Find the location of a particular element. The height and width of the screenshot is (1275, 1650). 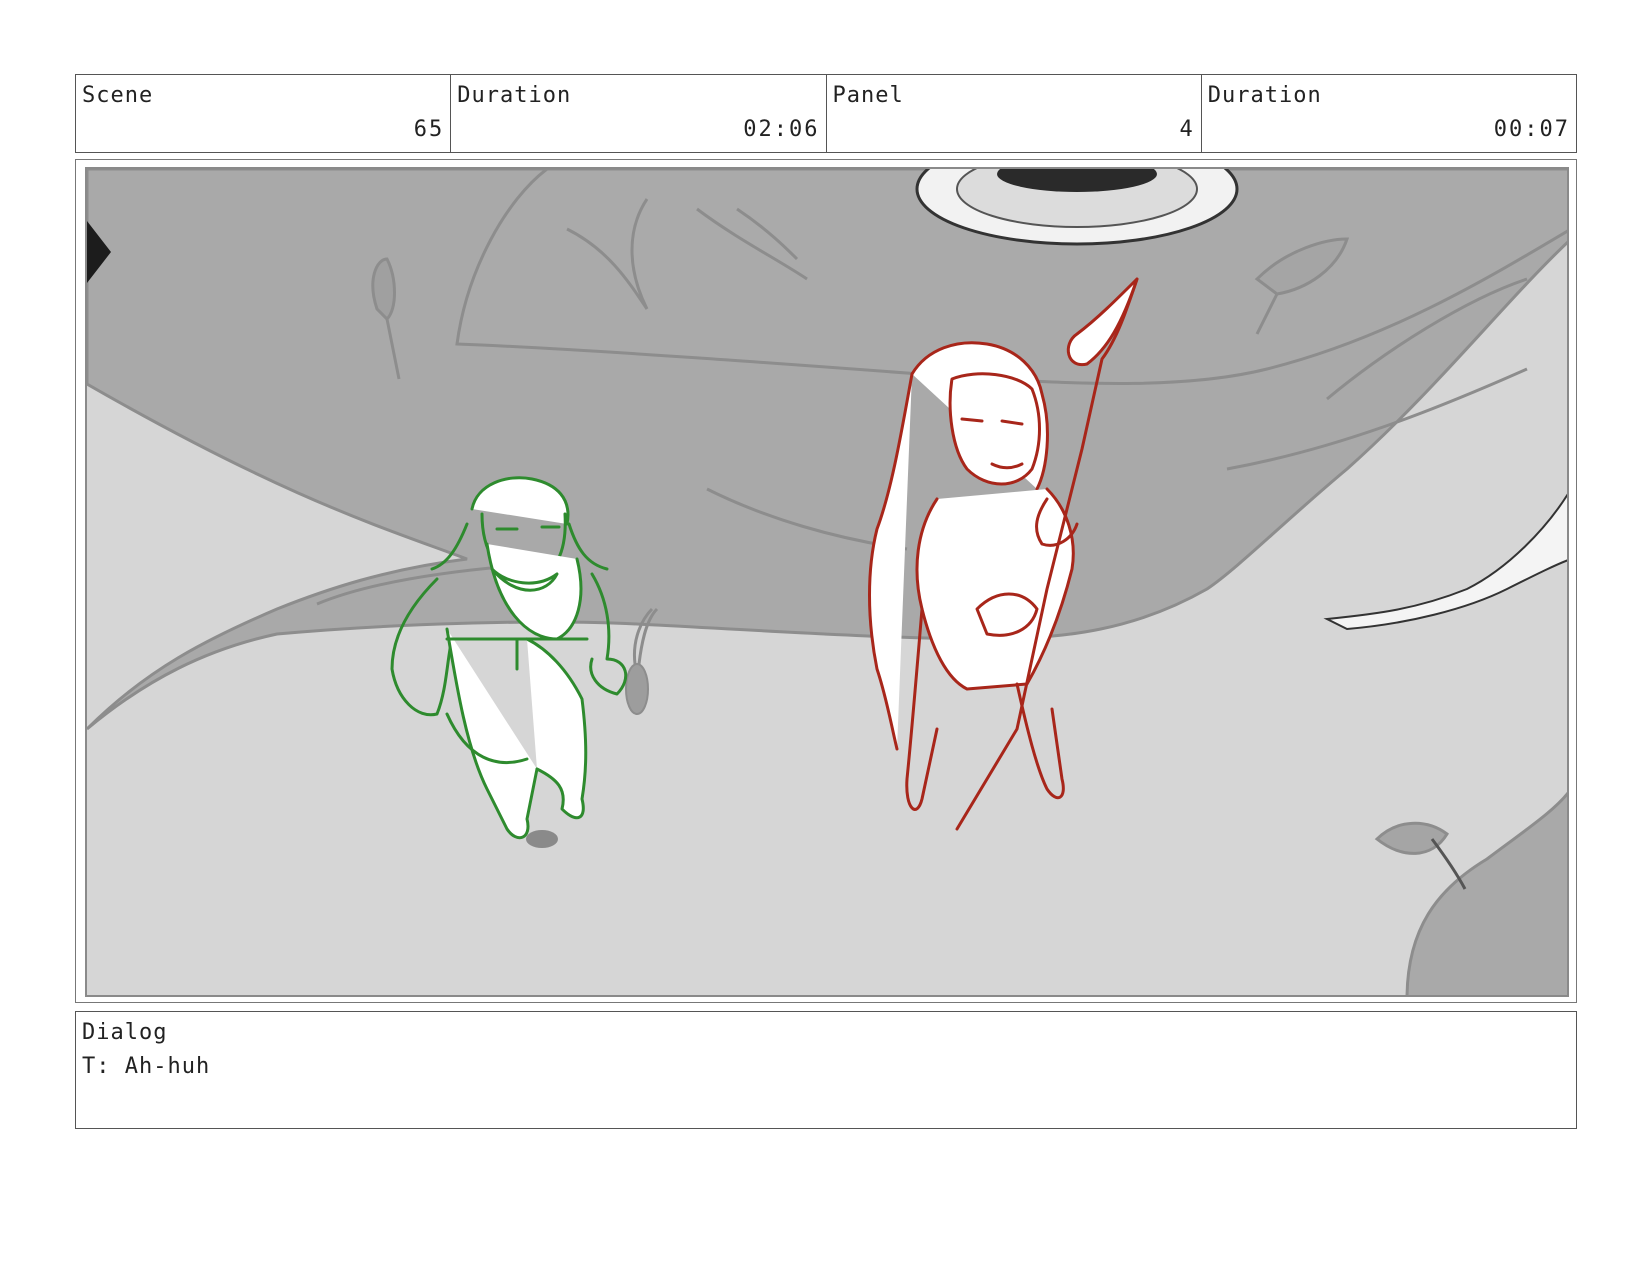

panel-duration-cell: Duration 00:07 is located at coordinates (1389, 113).